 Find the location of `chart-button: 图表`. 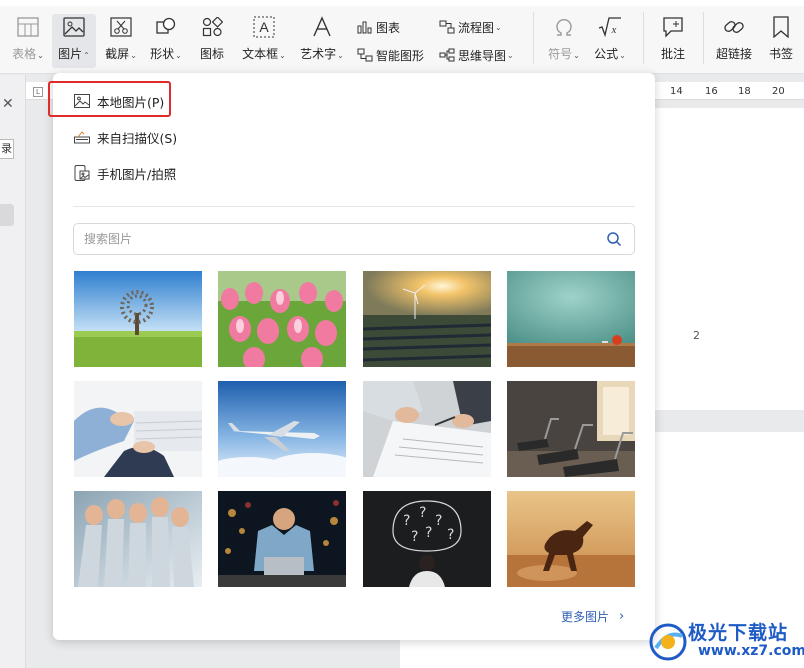

chart-button: 图表 is located at coordinates (378, 27).